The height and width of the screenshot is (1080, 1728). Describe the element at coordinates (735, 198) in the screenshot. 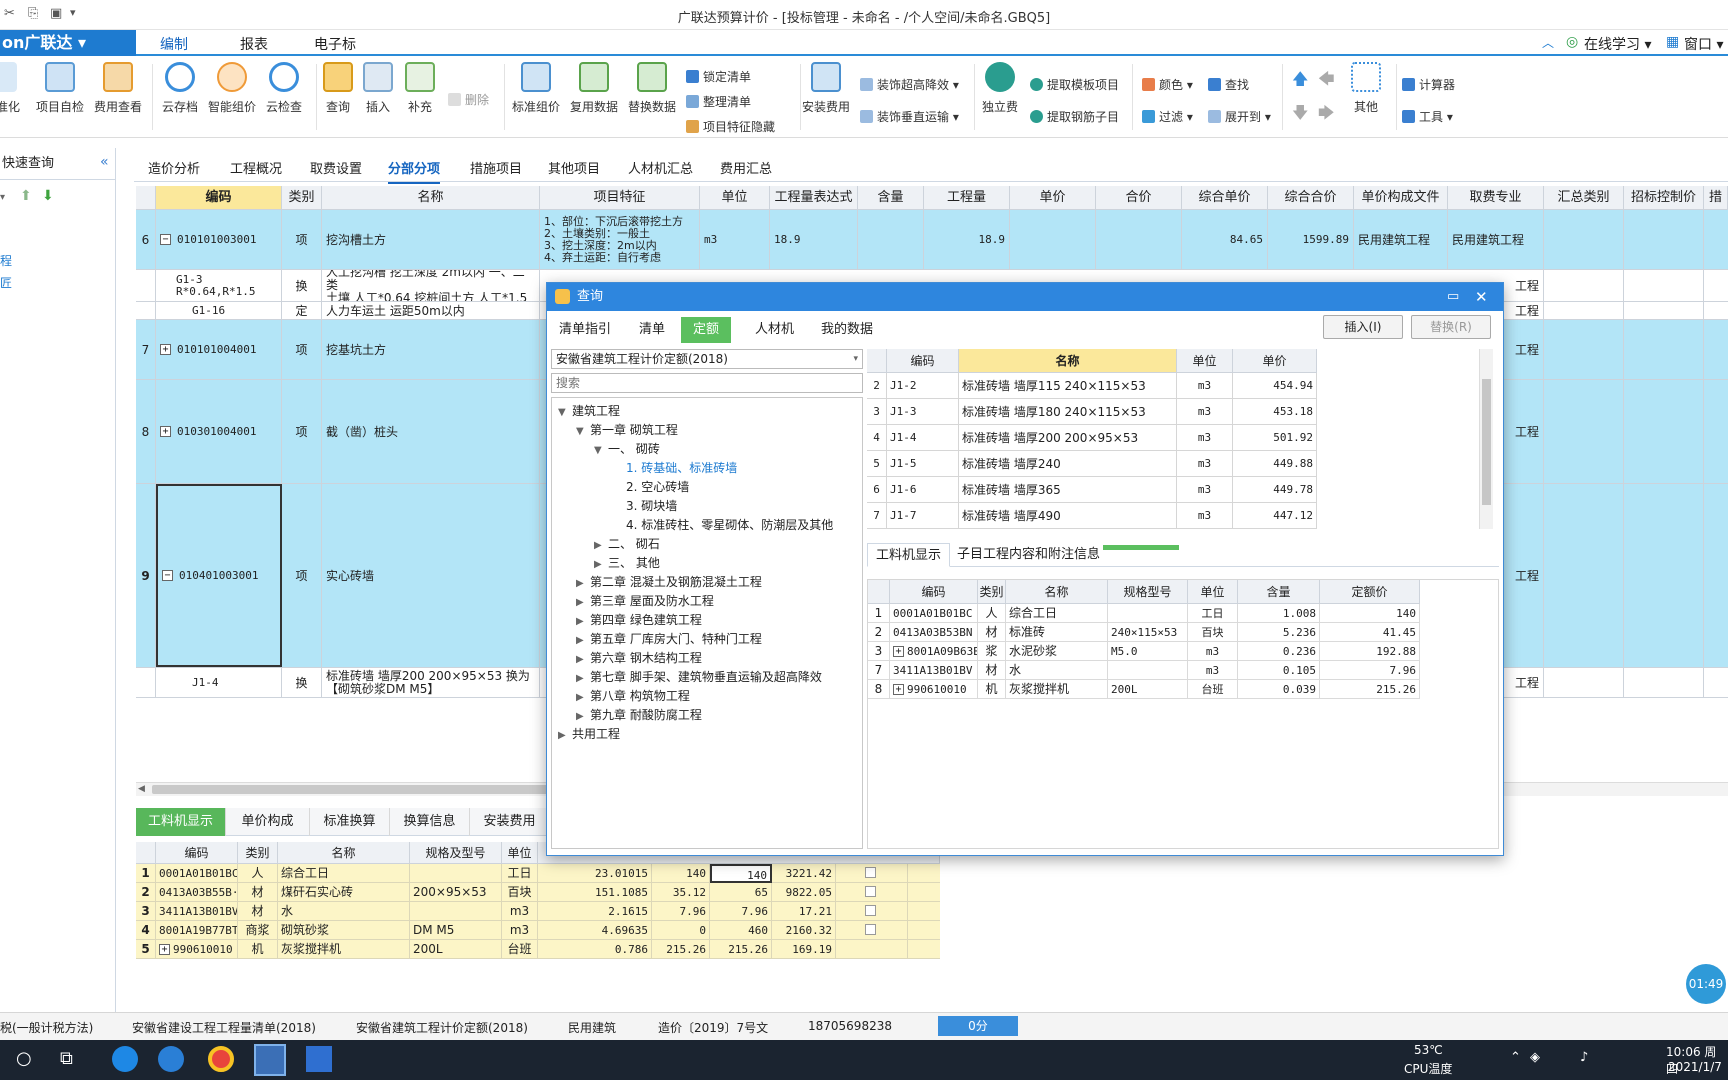

I see `grid-header-unit: 单位` at that location.